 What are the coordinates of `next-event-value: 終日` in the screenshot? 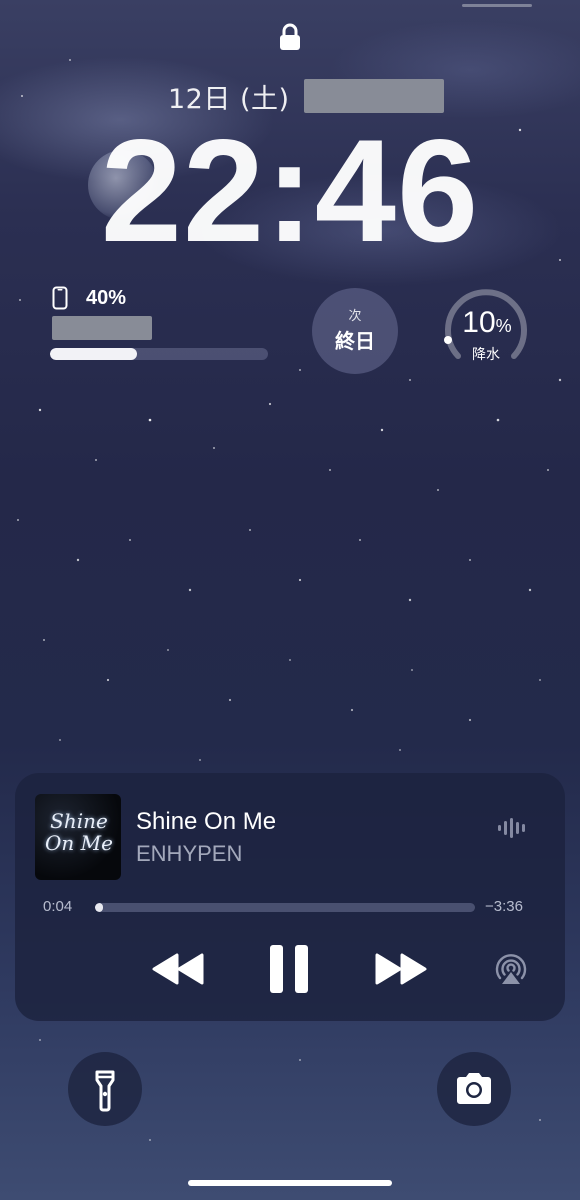 It's located at (355, 341).